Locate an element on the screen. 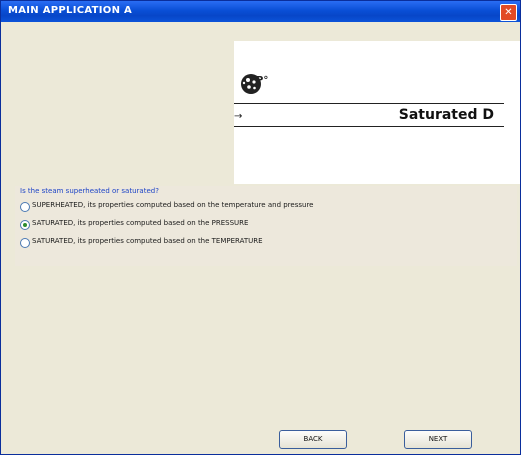 The height and width of the screenshot is (455, 521). radio-saturated-pressure is located at coordinates (25, 225).